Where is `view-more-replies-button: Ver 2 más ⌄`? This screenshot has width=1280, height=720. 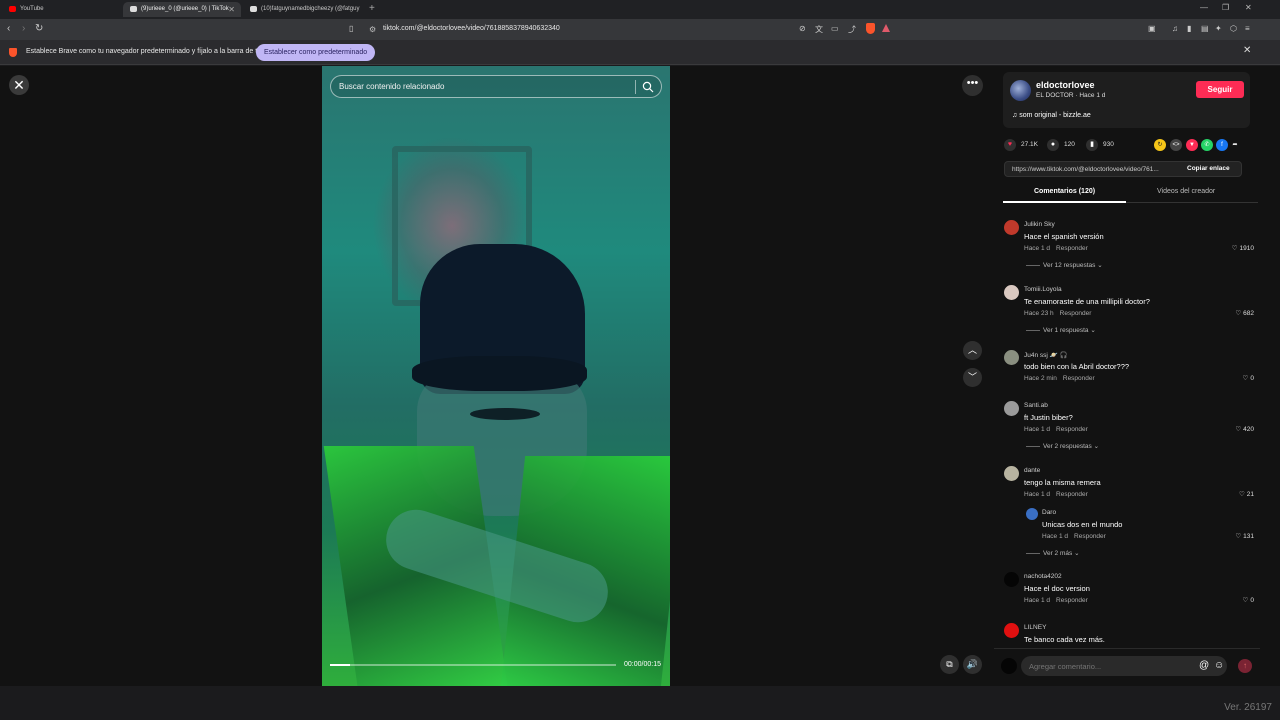
view-more-replies-button: Ver 2 más ⌄ is located at coordinates (1053, 553).